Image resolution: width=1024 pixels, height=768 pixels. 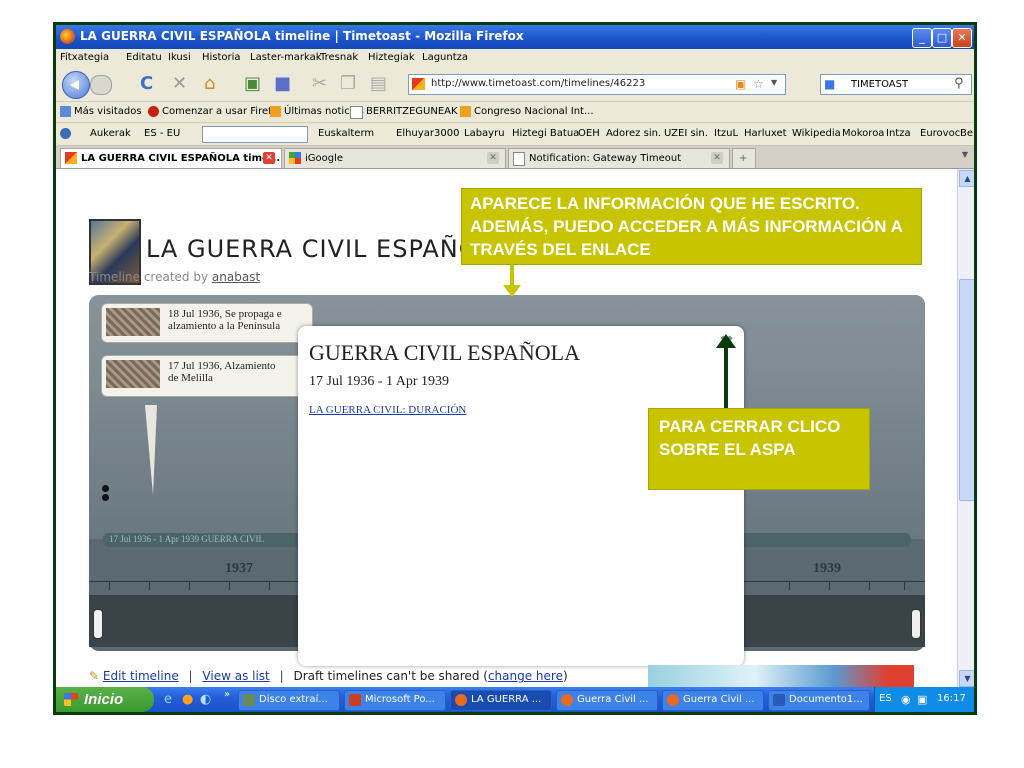 I want to click on language-indicator: ES, so click(x=885, y=698).